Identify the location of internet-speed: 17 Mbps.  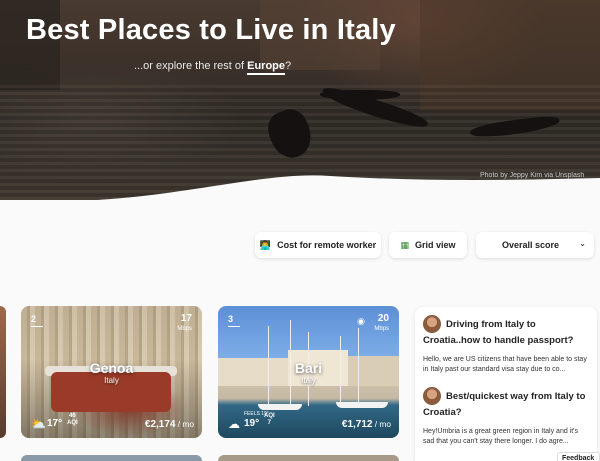
(184, 324).